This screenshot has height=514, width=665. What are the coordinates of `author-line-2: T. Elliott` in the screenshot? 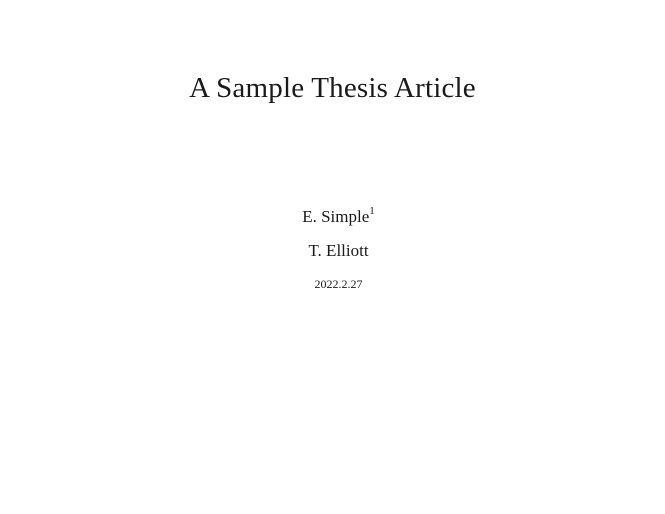 It's located at (332, 251).